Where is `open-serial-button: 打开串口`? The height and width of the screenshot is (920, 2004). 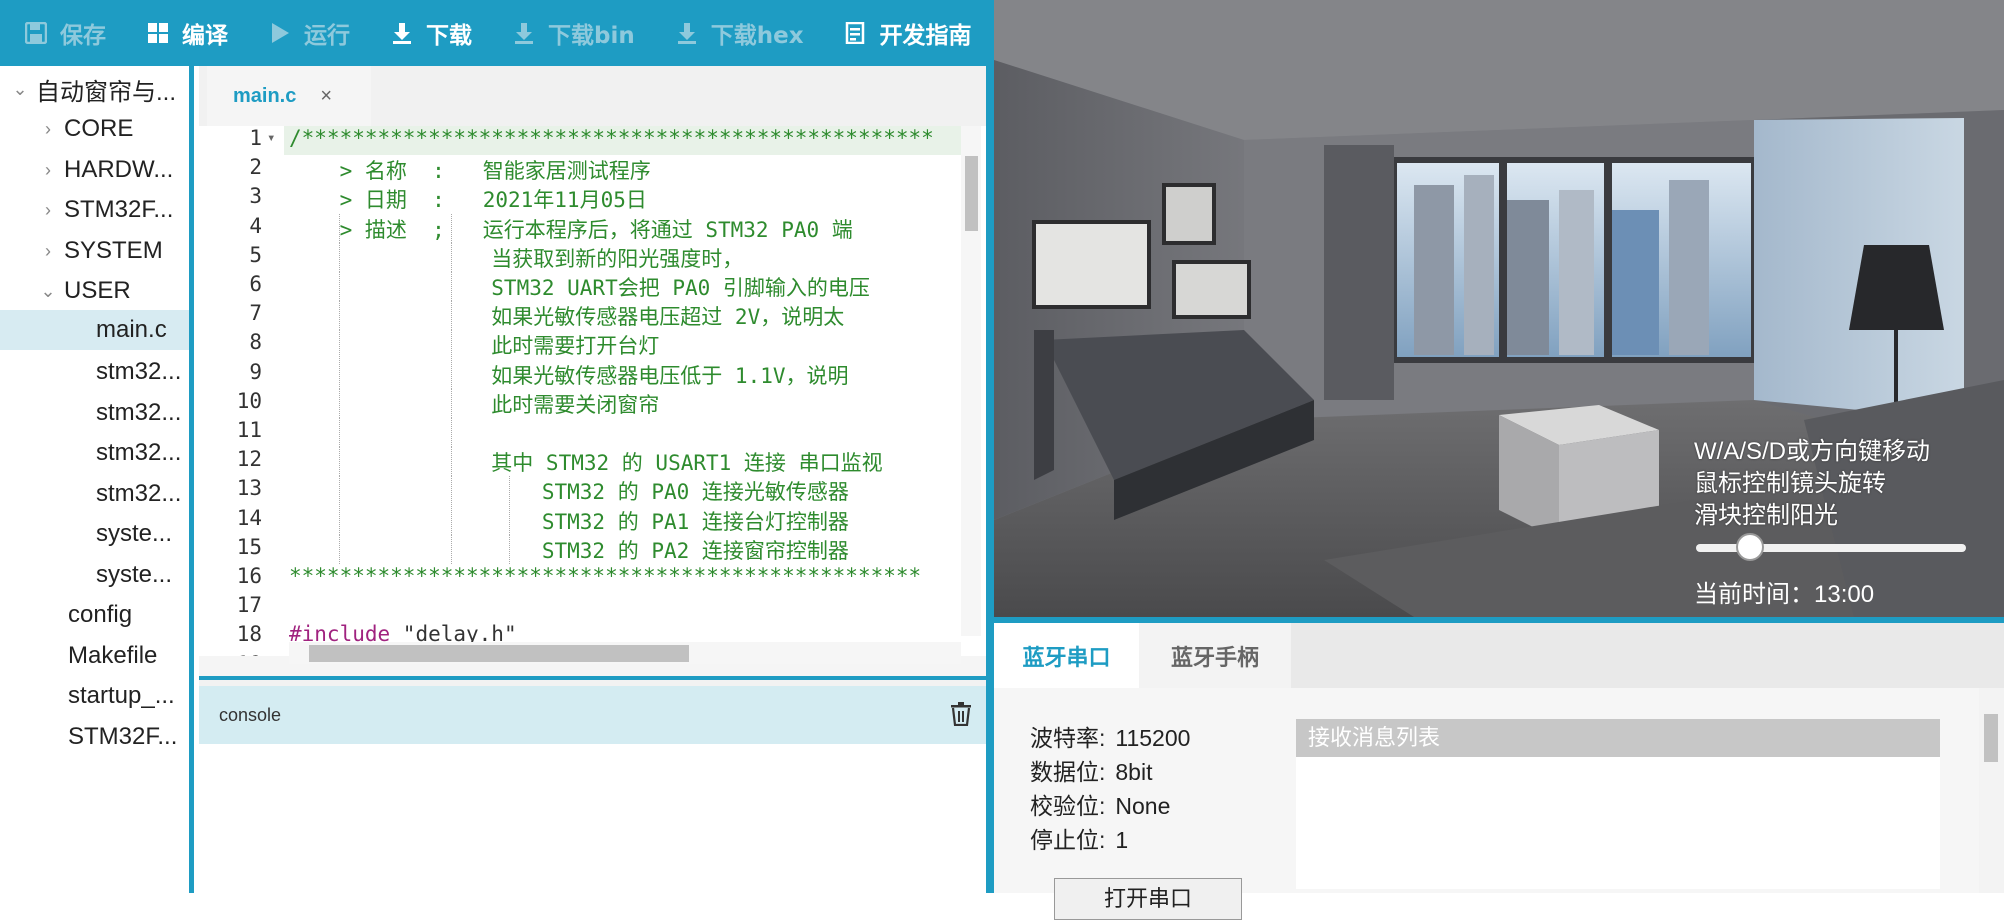 open-serial-button: 打开串口 is located at coordinates (1148, 899).